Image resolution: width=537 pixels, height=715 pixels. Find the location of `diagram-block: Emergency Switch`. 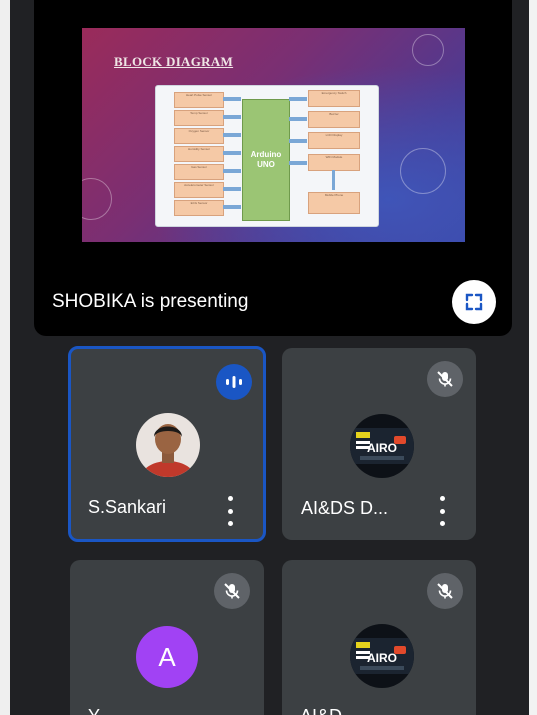

diagram-block: Emergency Switch is located at coordinates (334, 98).